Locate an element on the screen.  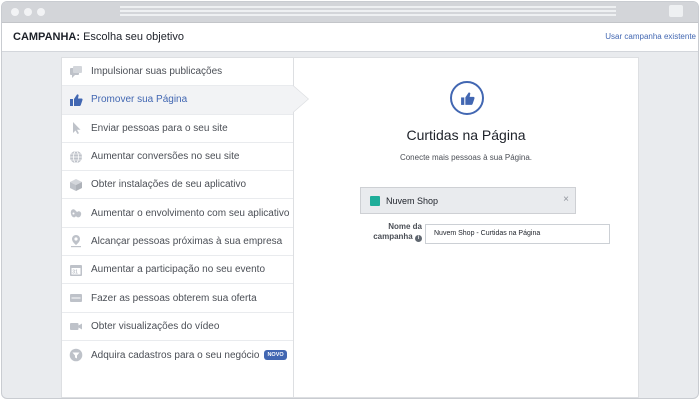
svg-text: 31 is located at coordinates (75, 272).